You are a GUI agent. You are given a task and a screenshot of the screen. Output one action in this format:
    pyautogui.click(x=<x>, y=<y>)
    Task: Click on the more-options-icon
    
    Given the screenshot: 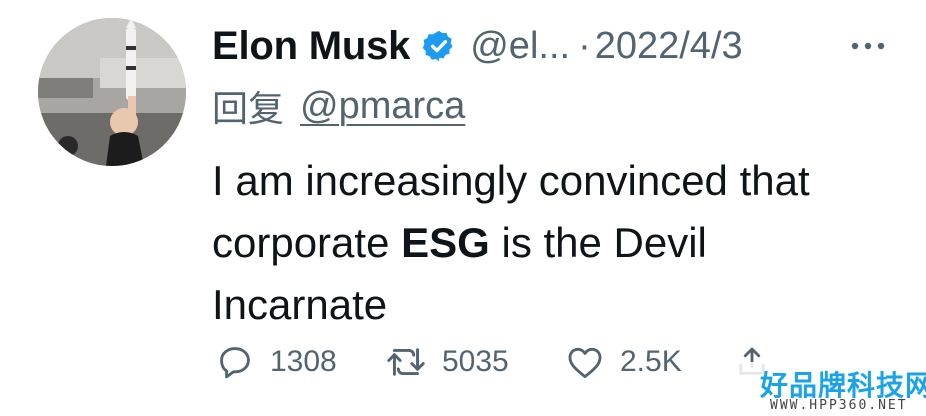 What is the action you would take?
    pyautogui.click(x=868, y=46)
    